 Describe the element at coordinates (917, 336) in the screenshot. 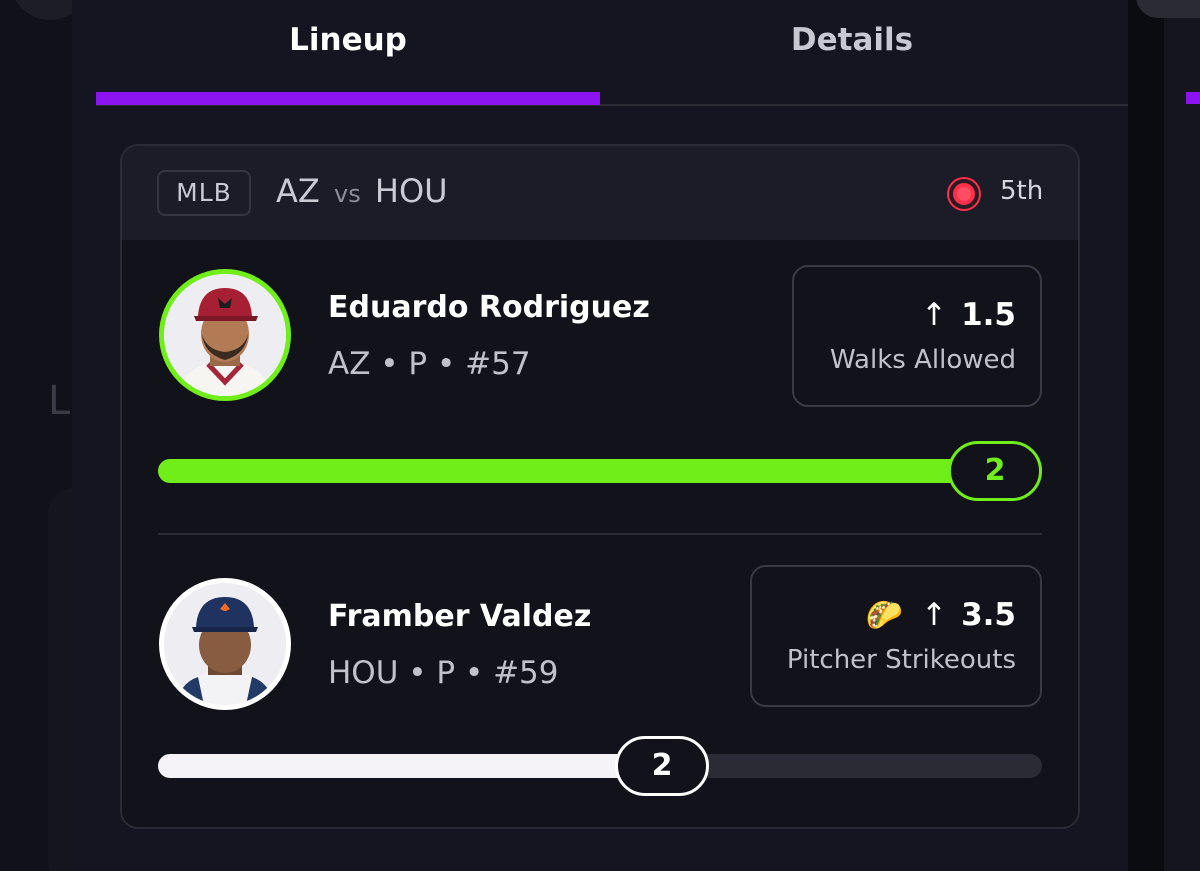

I see `prop-box: ↑ 1.5 Walks Allowed` at that location.